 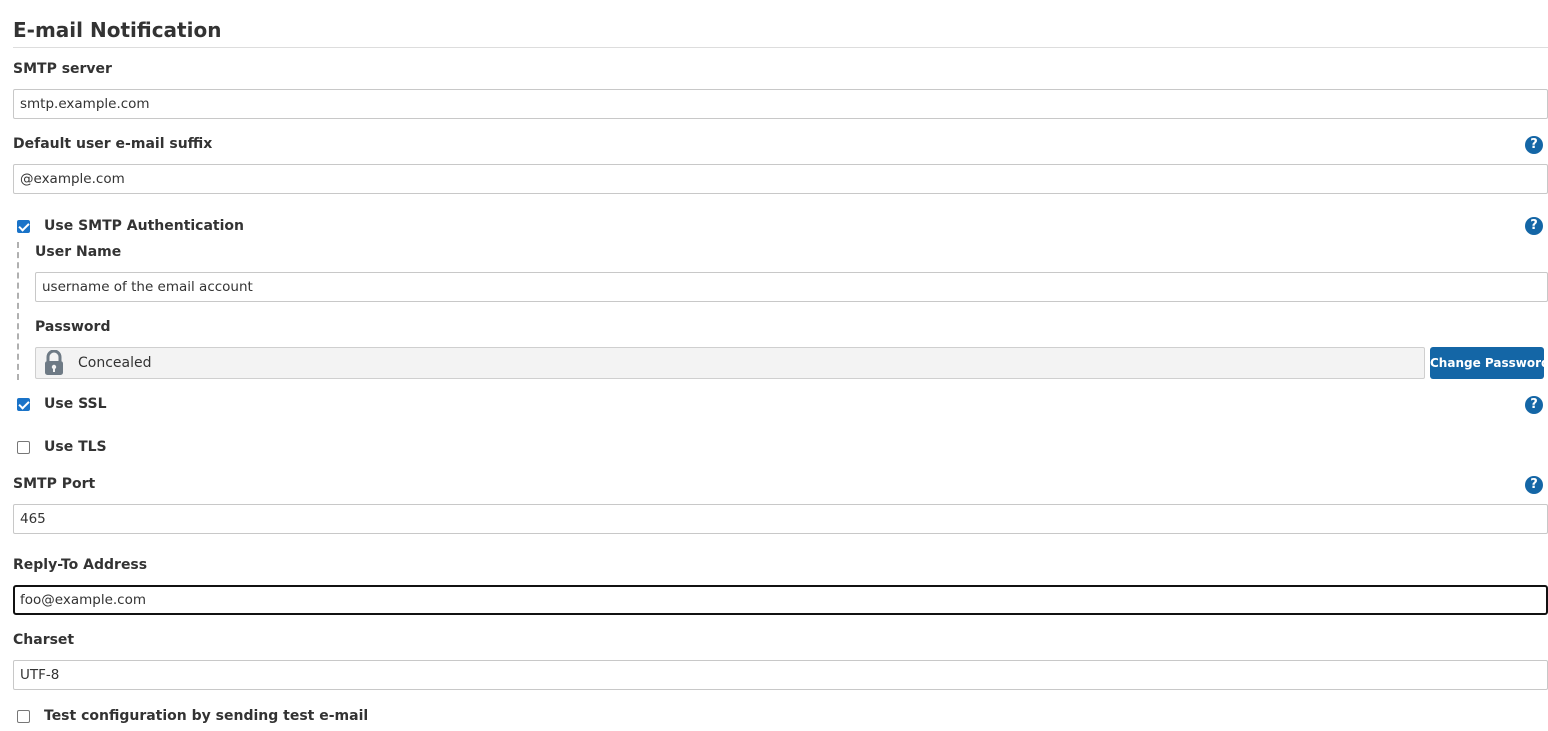 What do you see at coordinates (1489, 363) in the screenshot?
I see `change-password-button: Change Password` at bounding box center [1489, 363].